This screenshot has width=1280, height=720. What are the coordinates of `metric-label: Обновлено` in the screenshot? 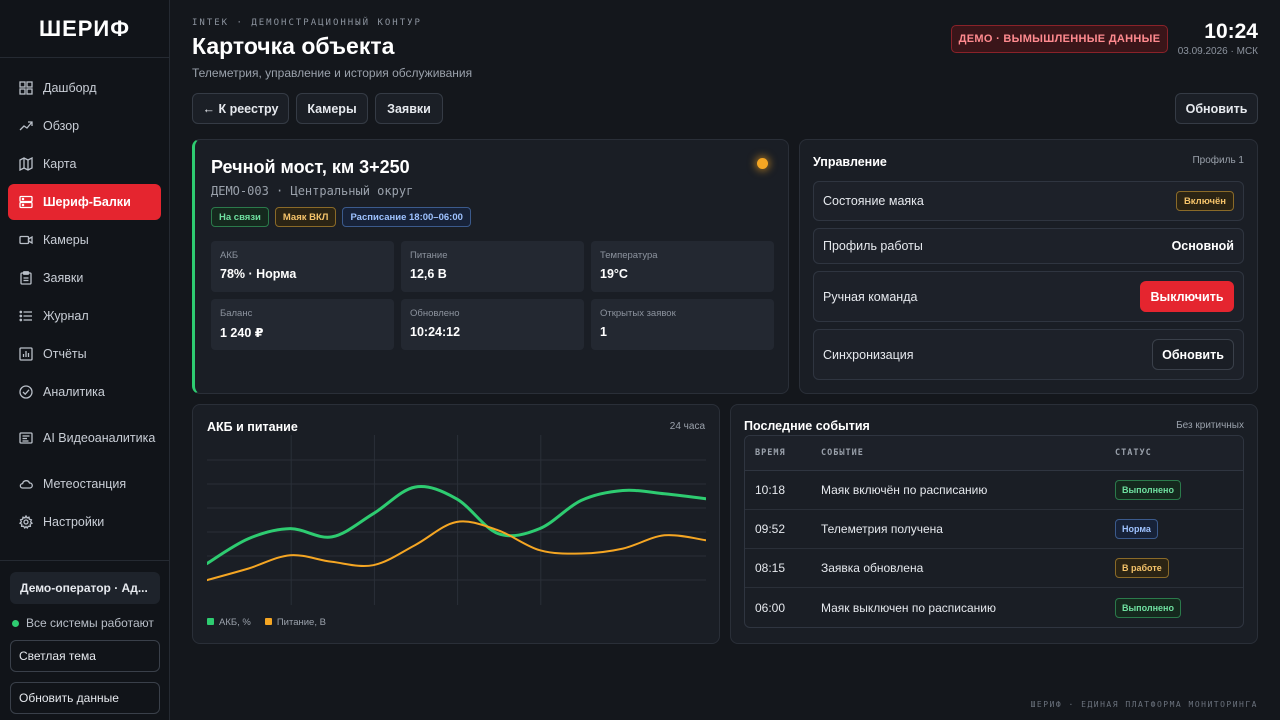 It's located at (435, 313).